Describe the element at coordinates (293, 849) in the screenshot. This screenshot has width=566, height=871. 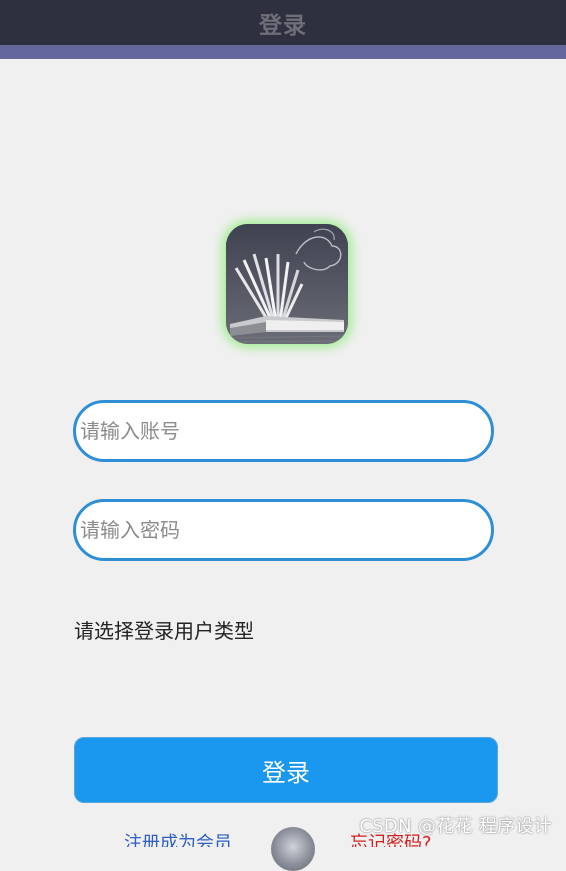
I see `avatar` at that location.